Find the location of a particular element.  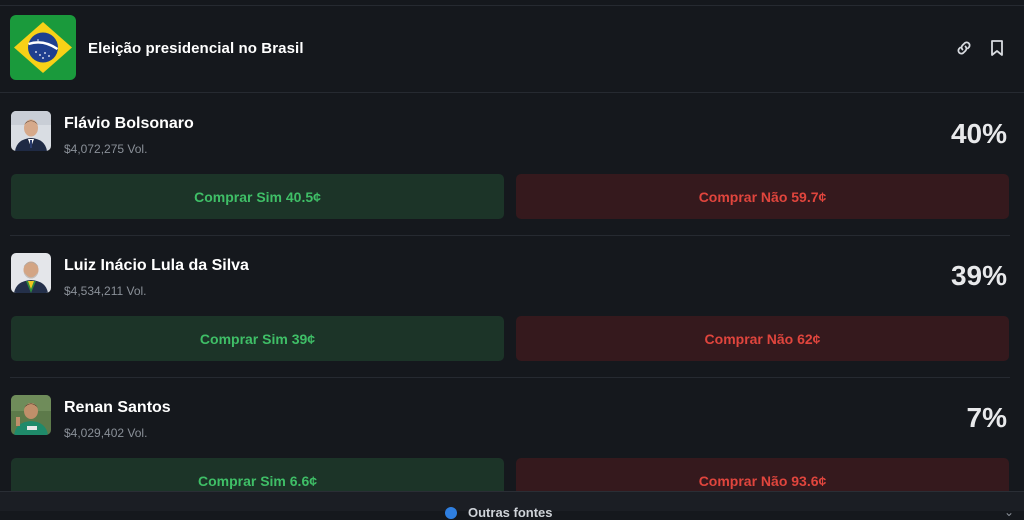

buy-no-button: Comprar Não 62¢ is located at coordinates (762, 338).